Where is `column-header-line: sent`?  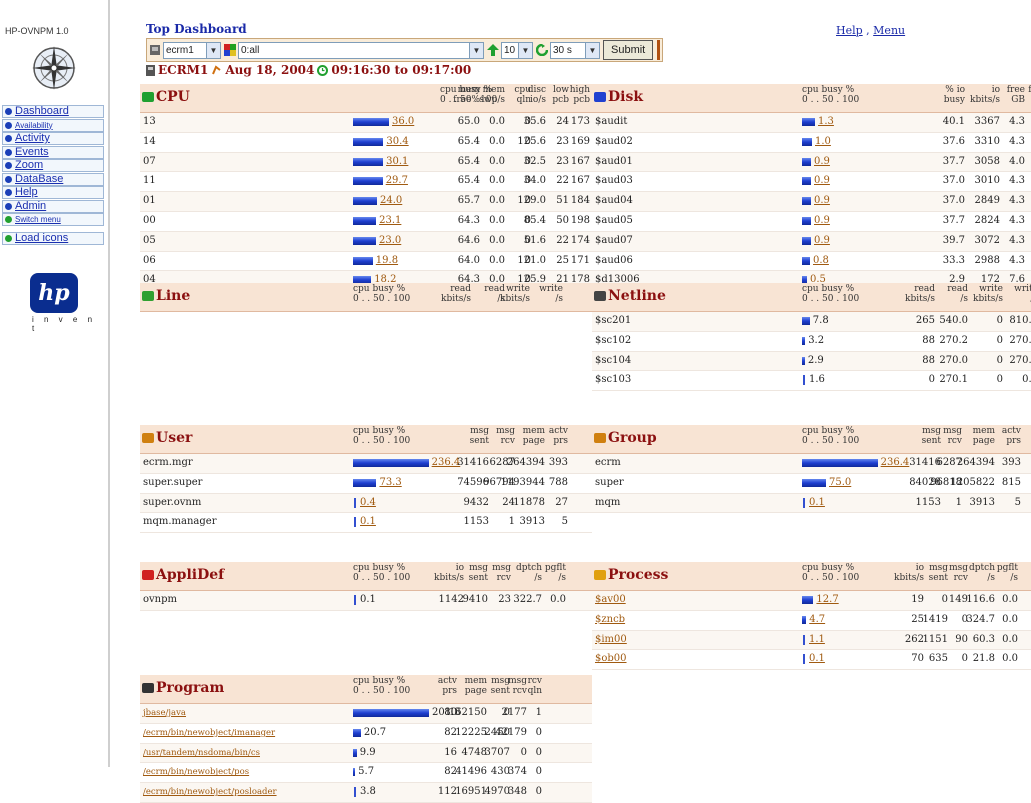
column-header-line: sent is located at coordinates (478, 578).